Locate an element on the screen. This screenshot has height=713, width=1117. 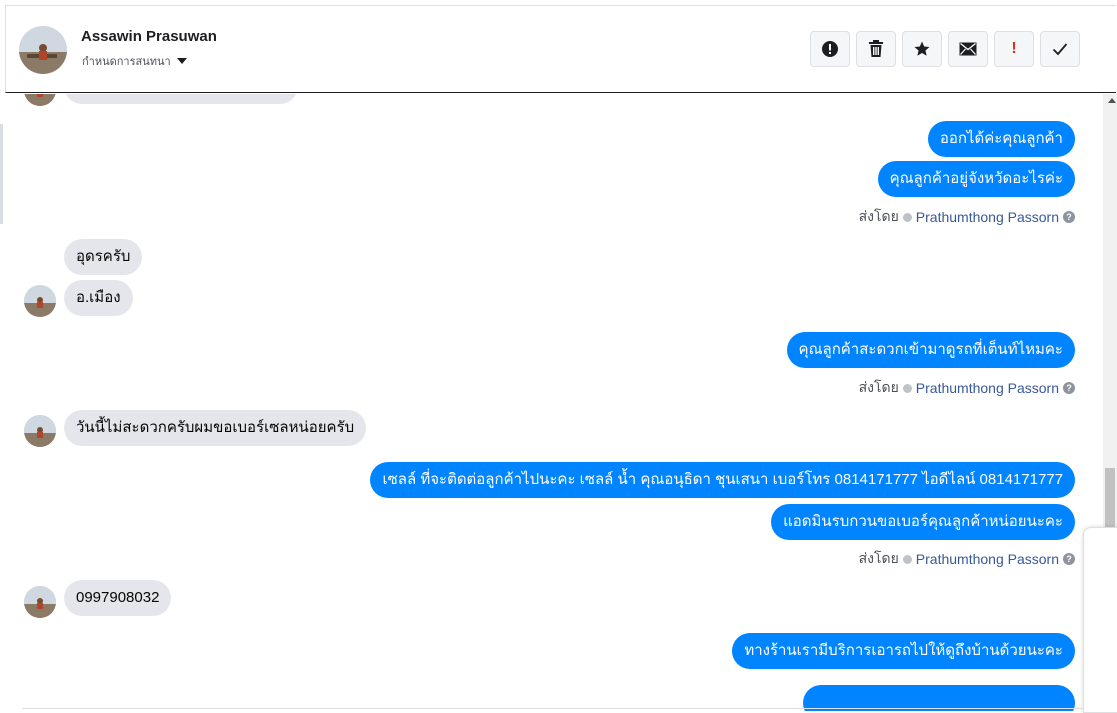
message-bubble-incoming: อ.เมือง is located at coordinates (98, 298).